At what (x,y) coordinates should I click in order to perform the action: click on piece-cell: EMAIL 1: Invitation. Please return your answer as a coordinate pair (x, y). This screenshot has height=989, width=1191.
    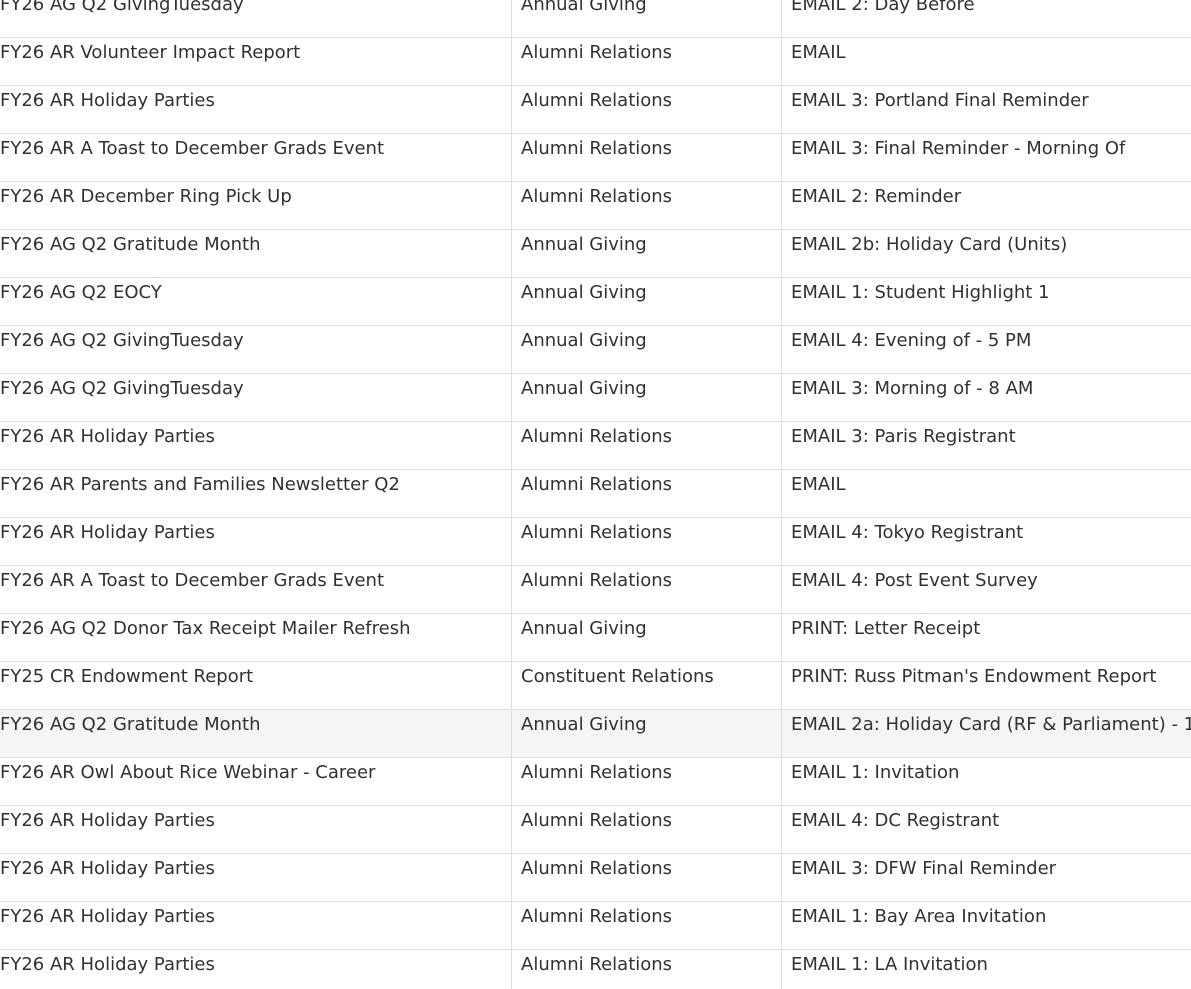
    Looking at the image, I should click on (986, 781).